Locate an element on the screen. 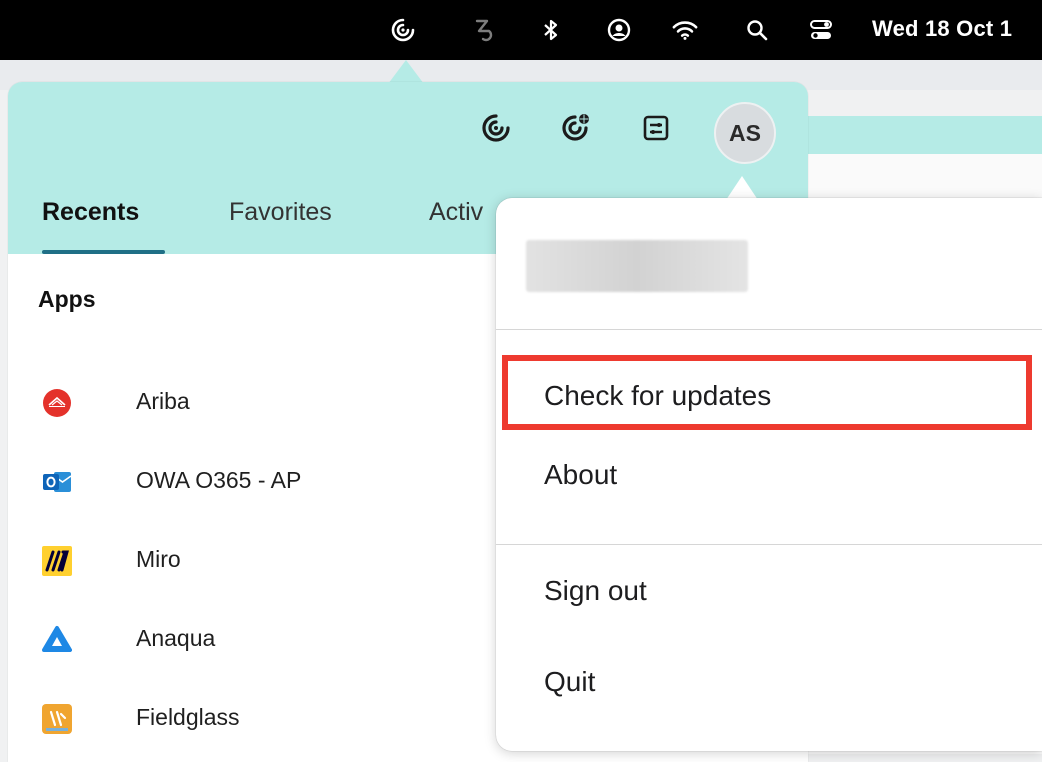  avatar: AS is located at coordinates (745, 133).